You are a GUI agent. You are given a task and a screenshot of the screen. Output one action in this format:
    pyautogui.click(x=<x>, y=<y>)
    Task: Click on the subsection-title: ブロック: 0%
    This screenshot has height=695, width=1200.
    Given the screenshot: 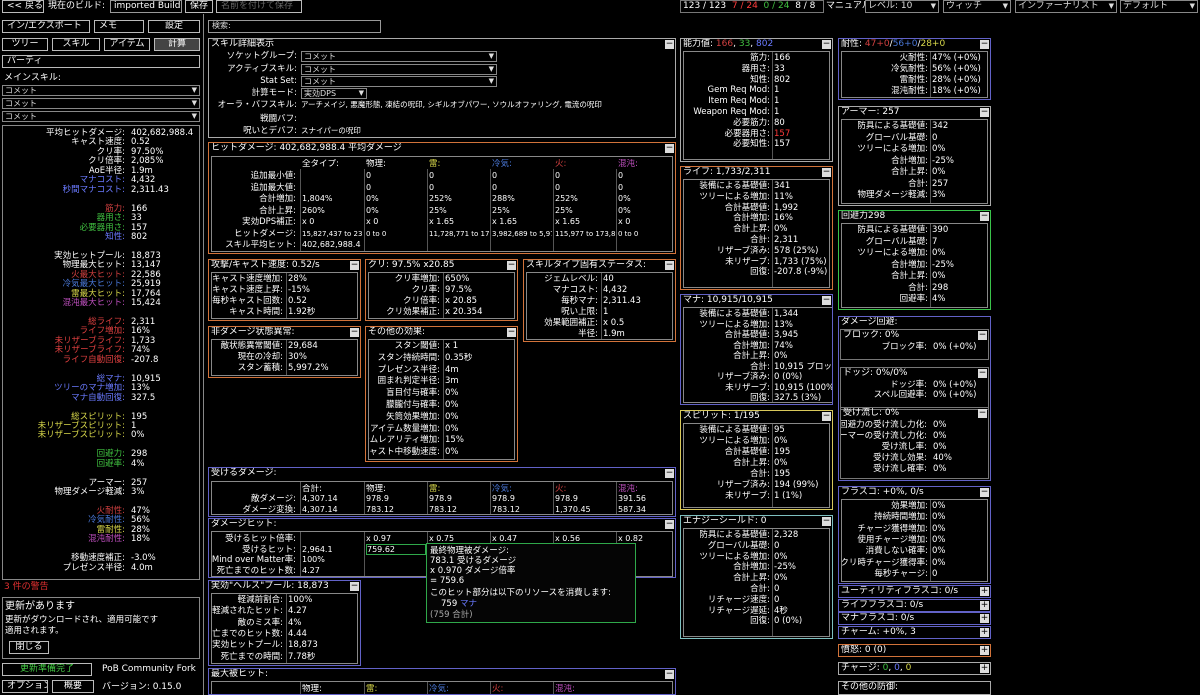 What is the action you would take?
    pyautogui.click(x=871, y=335)
    